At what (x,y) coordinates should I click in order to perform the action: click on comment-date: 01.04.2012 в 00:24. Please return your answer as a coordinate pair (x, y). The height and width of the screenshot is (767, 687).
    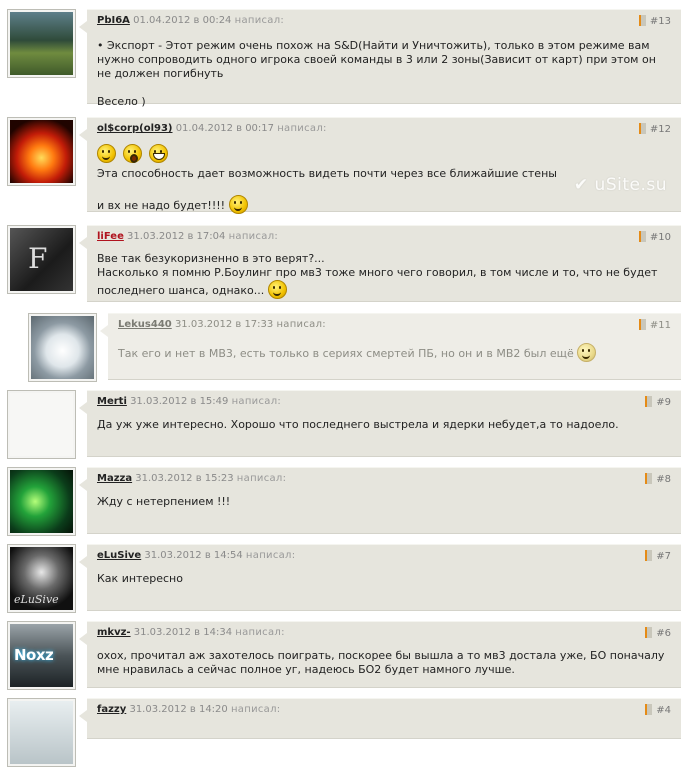
    Looking at the image, I should click on (182, 20).